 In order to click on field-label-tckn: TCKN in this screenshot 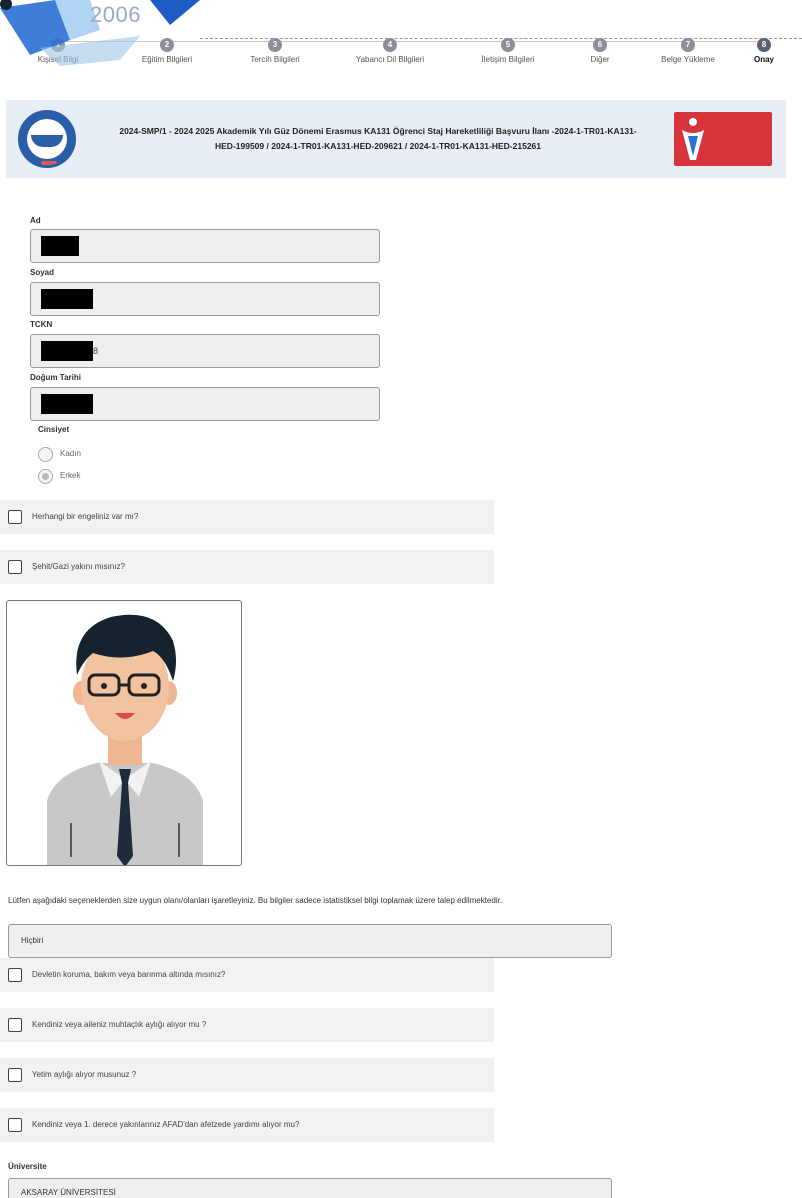, I will do `click(41, 324)`.